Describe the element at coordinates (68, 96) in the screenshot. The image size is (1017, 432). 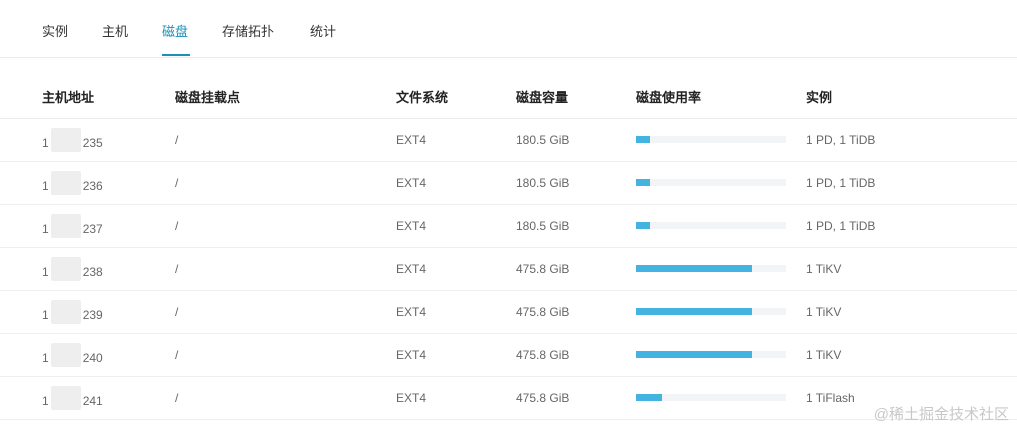
I see `column-header-host-address: 主机地址` at that location.